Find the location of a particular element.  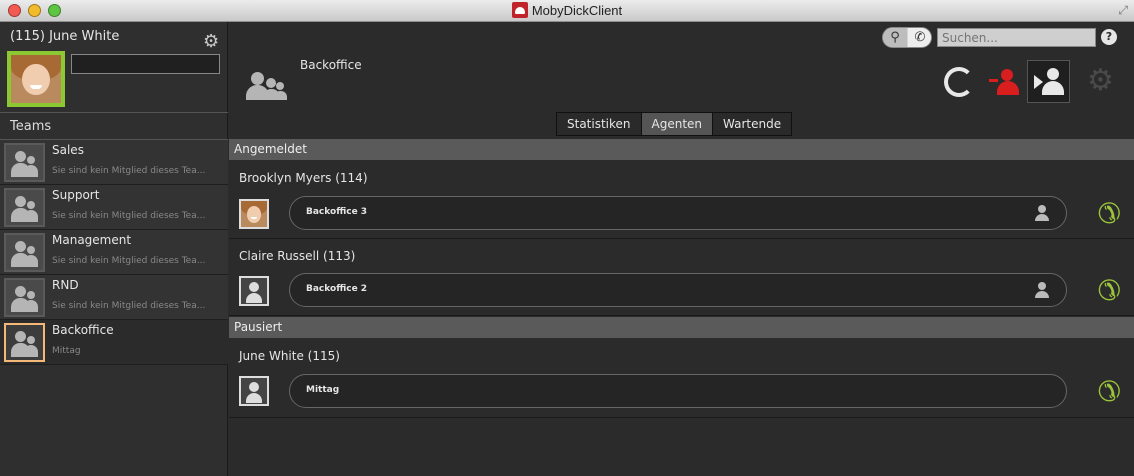

team-name: Support is located at coordinates (76, 195).